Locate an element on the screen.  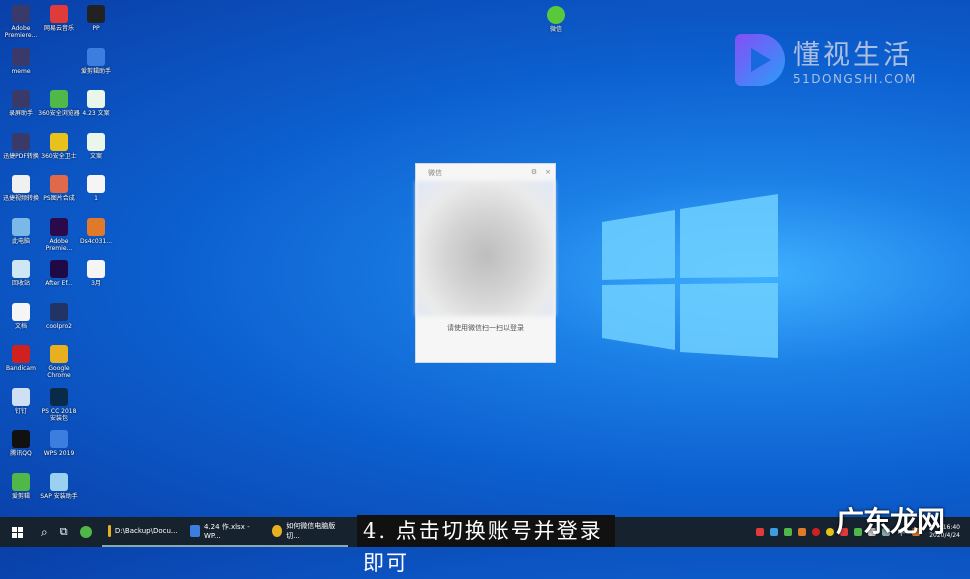
desktop-icon: 3月 is located at coordinates (96, 273).